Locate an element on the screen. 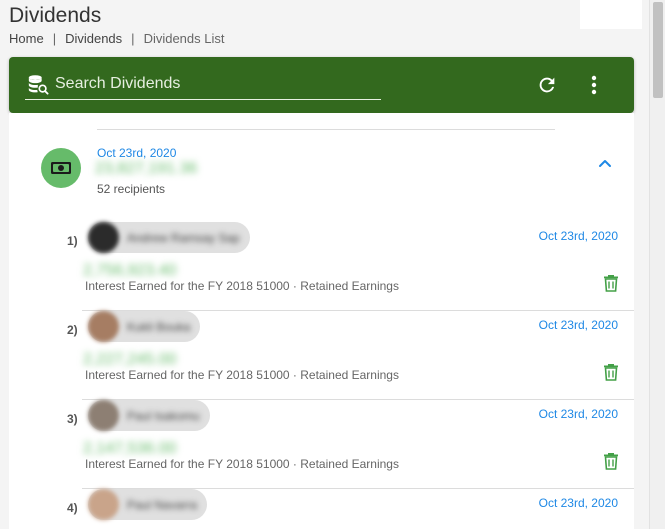 This screenshot has height=529, width=665. page-title: Dividends is located at coordinates (55, 15).